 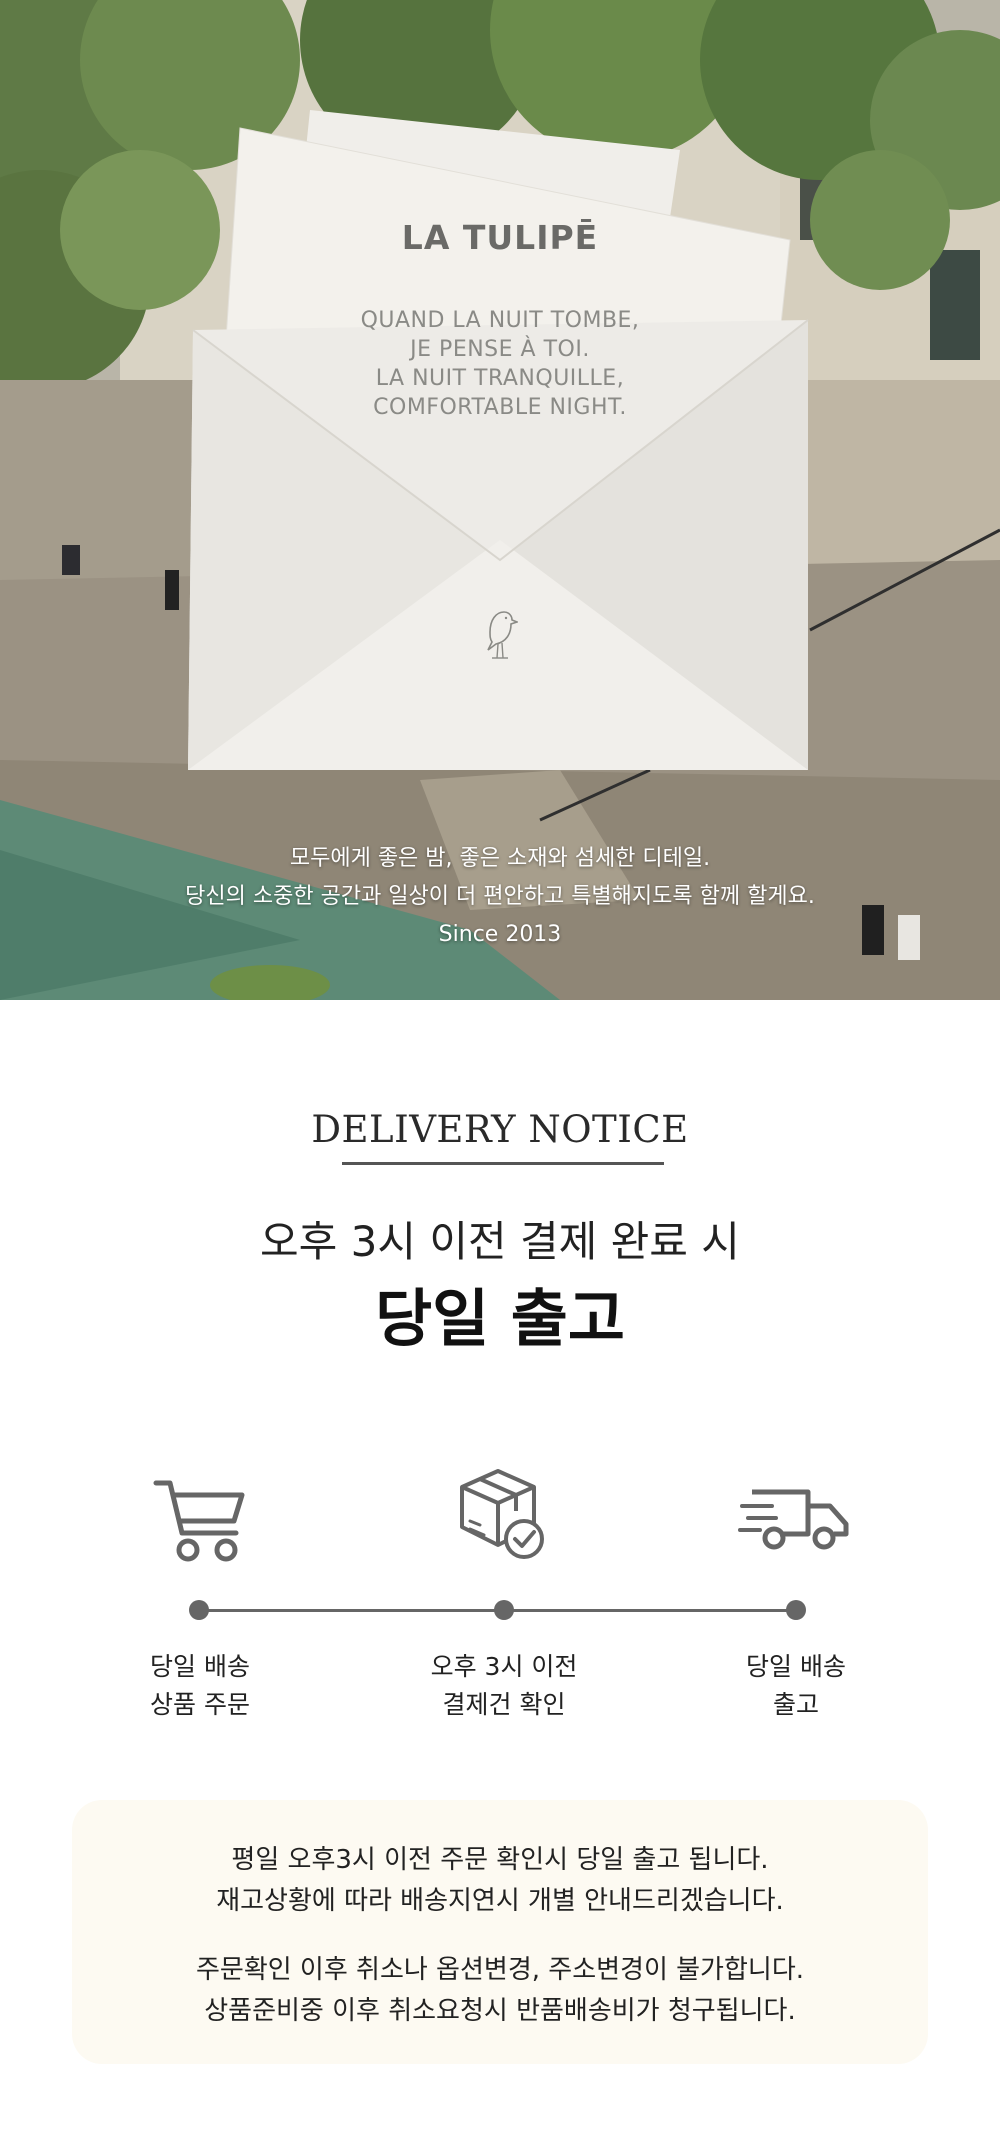 What do you see at coordinates (499, 1970) in the screenshot?
I see `info-line: 주문확인 이후 취소나 옵션변경, 주소변경이 불가합니다.` at bounding box center [499, 1970].